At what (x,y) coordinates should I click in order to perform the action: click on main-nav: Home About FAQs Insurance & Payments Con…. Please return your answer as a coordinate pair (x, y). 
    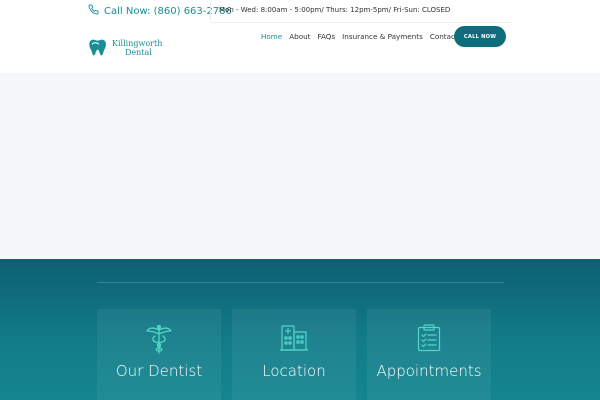
    Looking at the image, I should click on (359, 36).